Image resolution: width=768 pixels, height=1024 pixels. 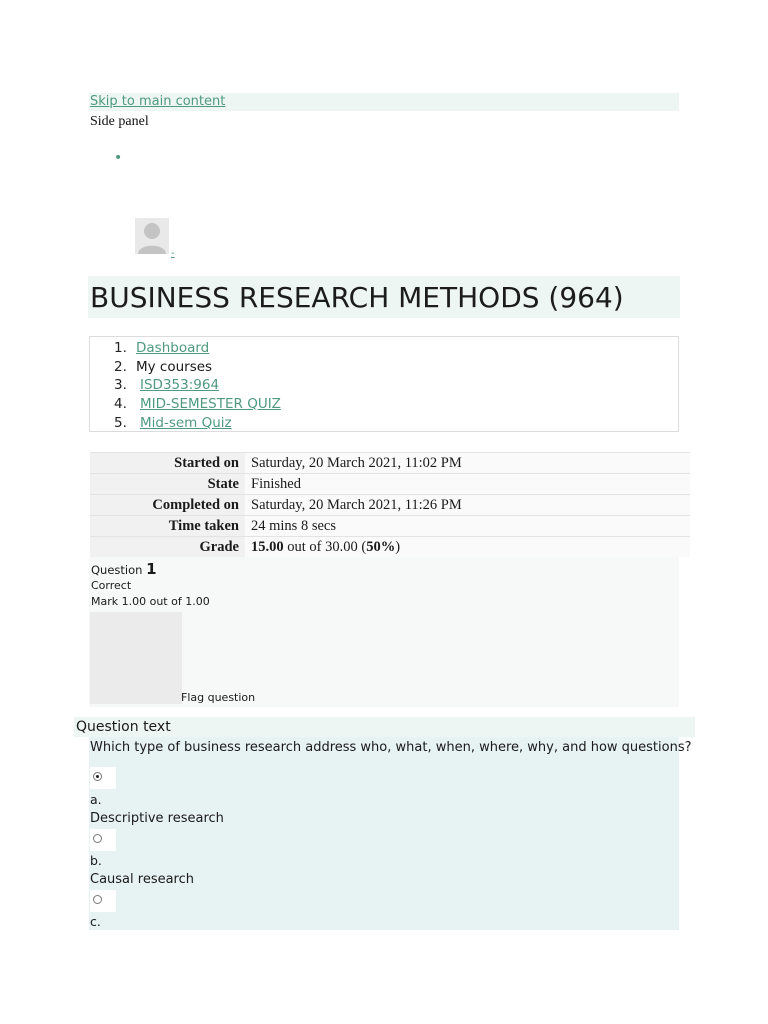 I want to click on user-menu-link: -, so click(x=173, y=253).